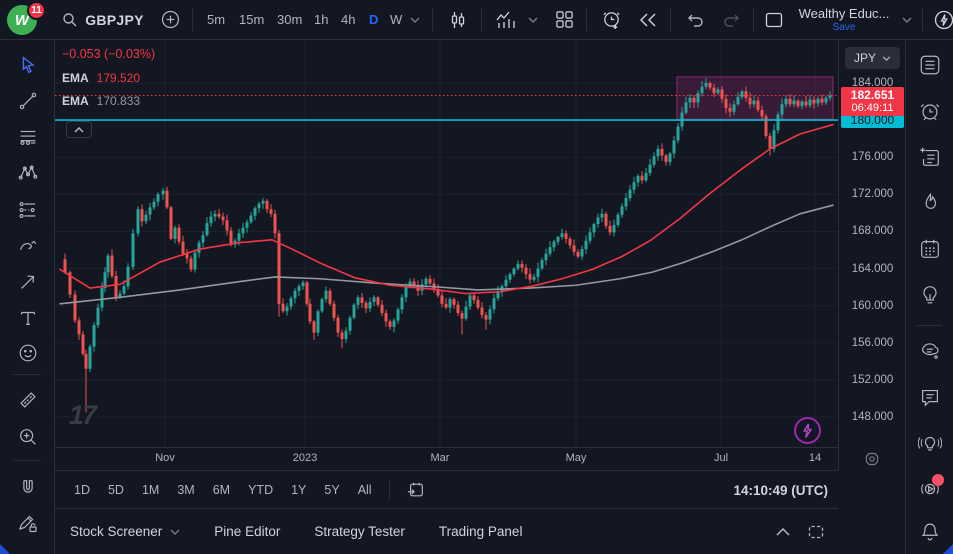 This screenshot has height=554, width=953. Describe the element at coordinates (321, 19) in the screenshot. I see `timeframe-1h: 1h` at that location.